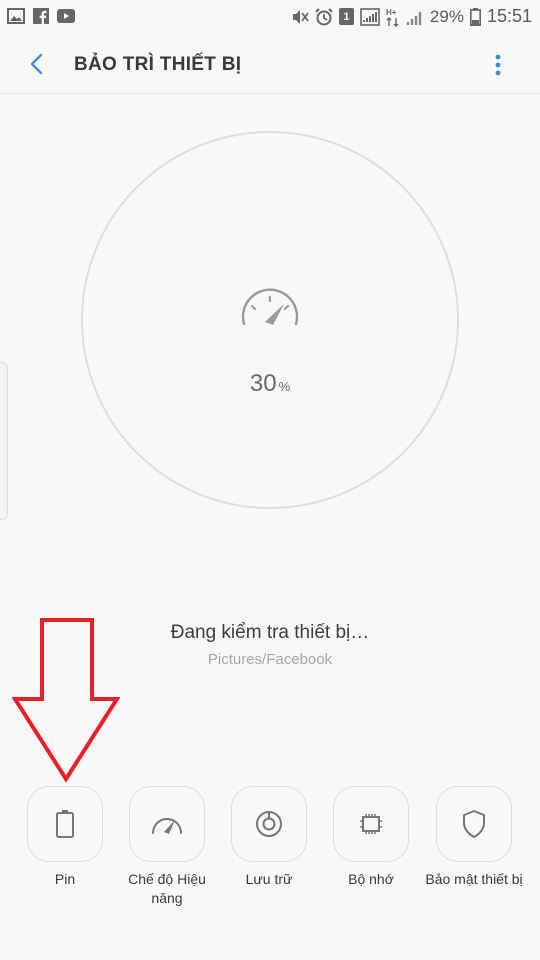 Image resolution: width=540 pixels, height=960 pixels. I want to click on image-icon, so click(16, 16).